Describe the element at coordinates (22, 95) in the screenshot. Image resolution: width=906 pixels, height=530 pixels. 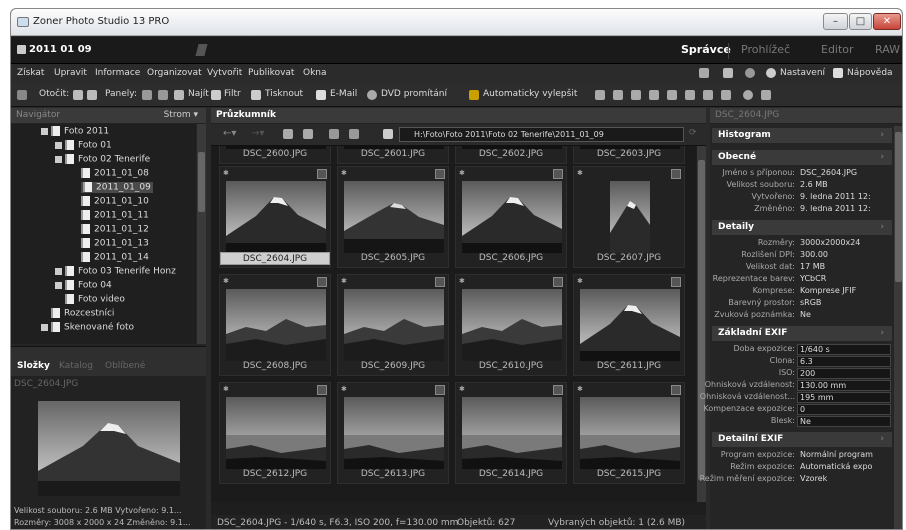
I see `back-icon` at that location.